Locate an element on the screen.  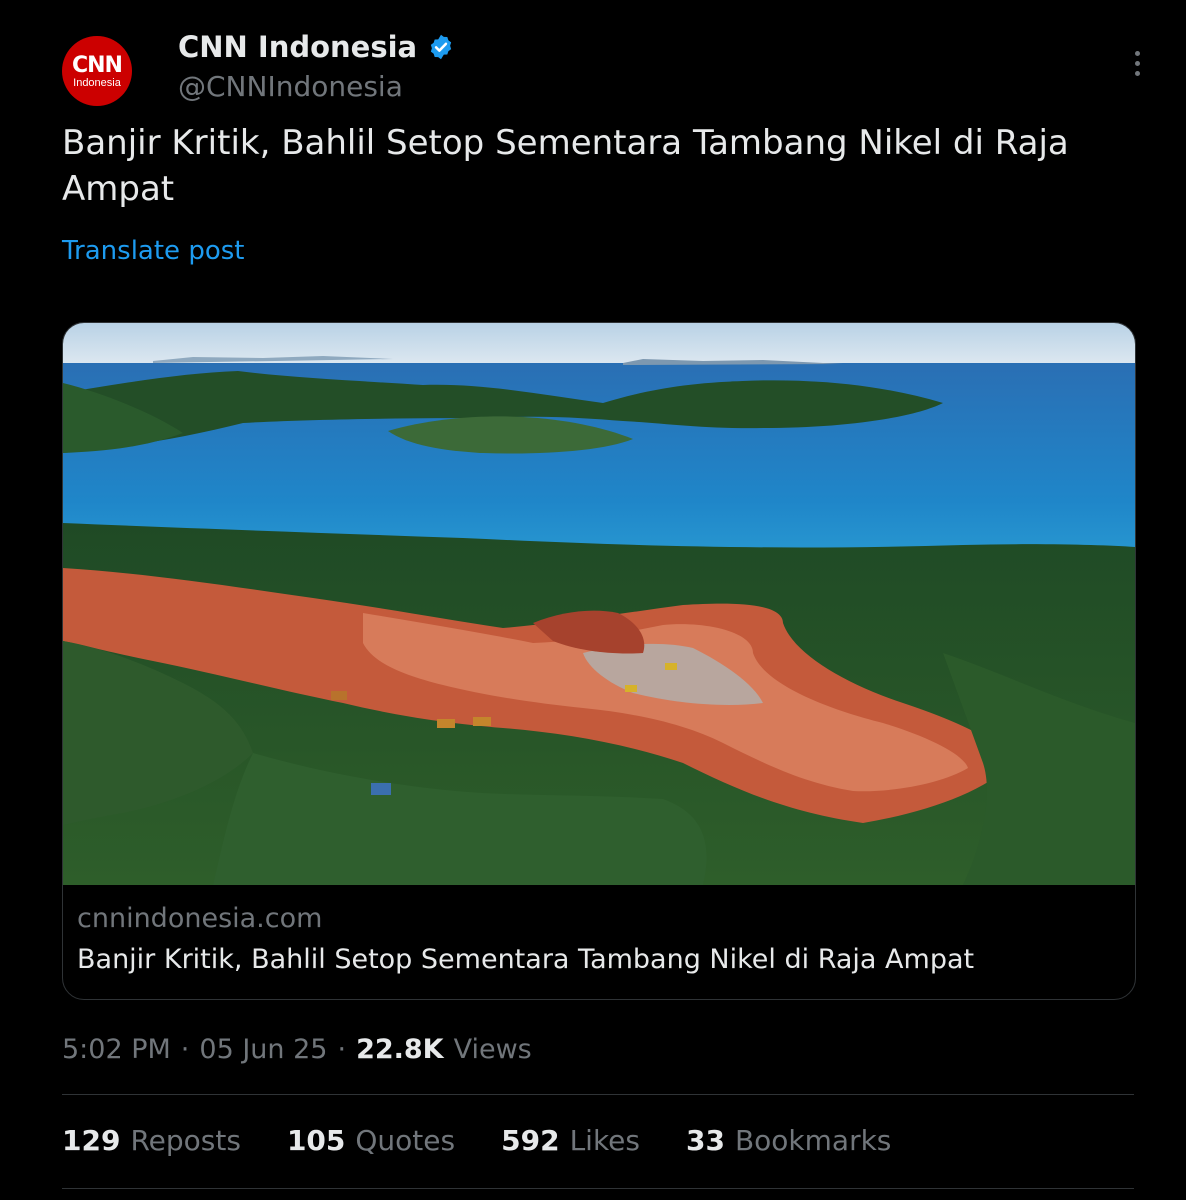
post-time: 5:02 PM is located at coordinates (116, 1049).